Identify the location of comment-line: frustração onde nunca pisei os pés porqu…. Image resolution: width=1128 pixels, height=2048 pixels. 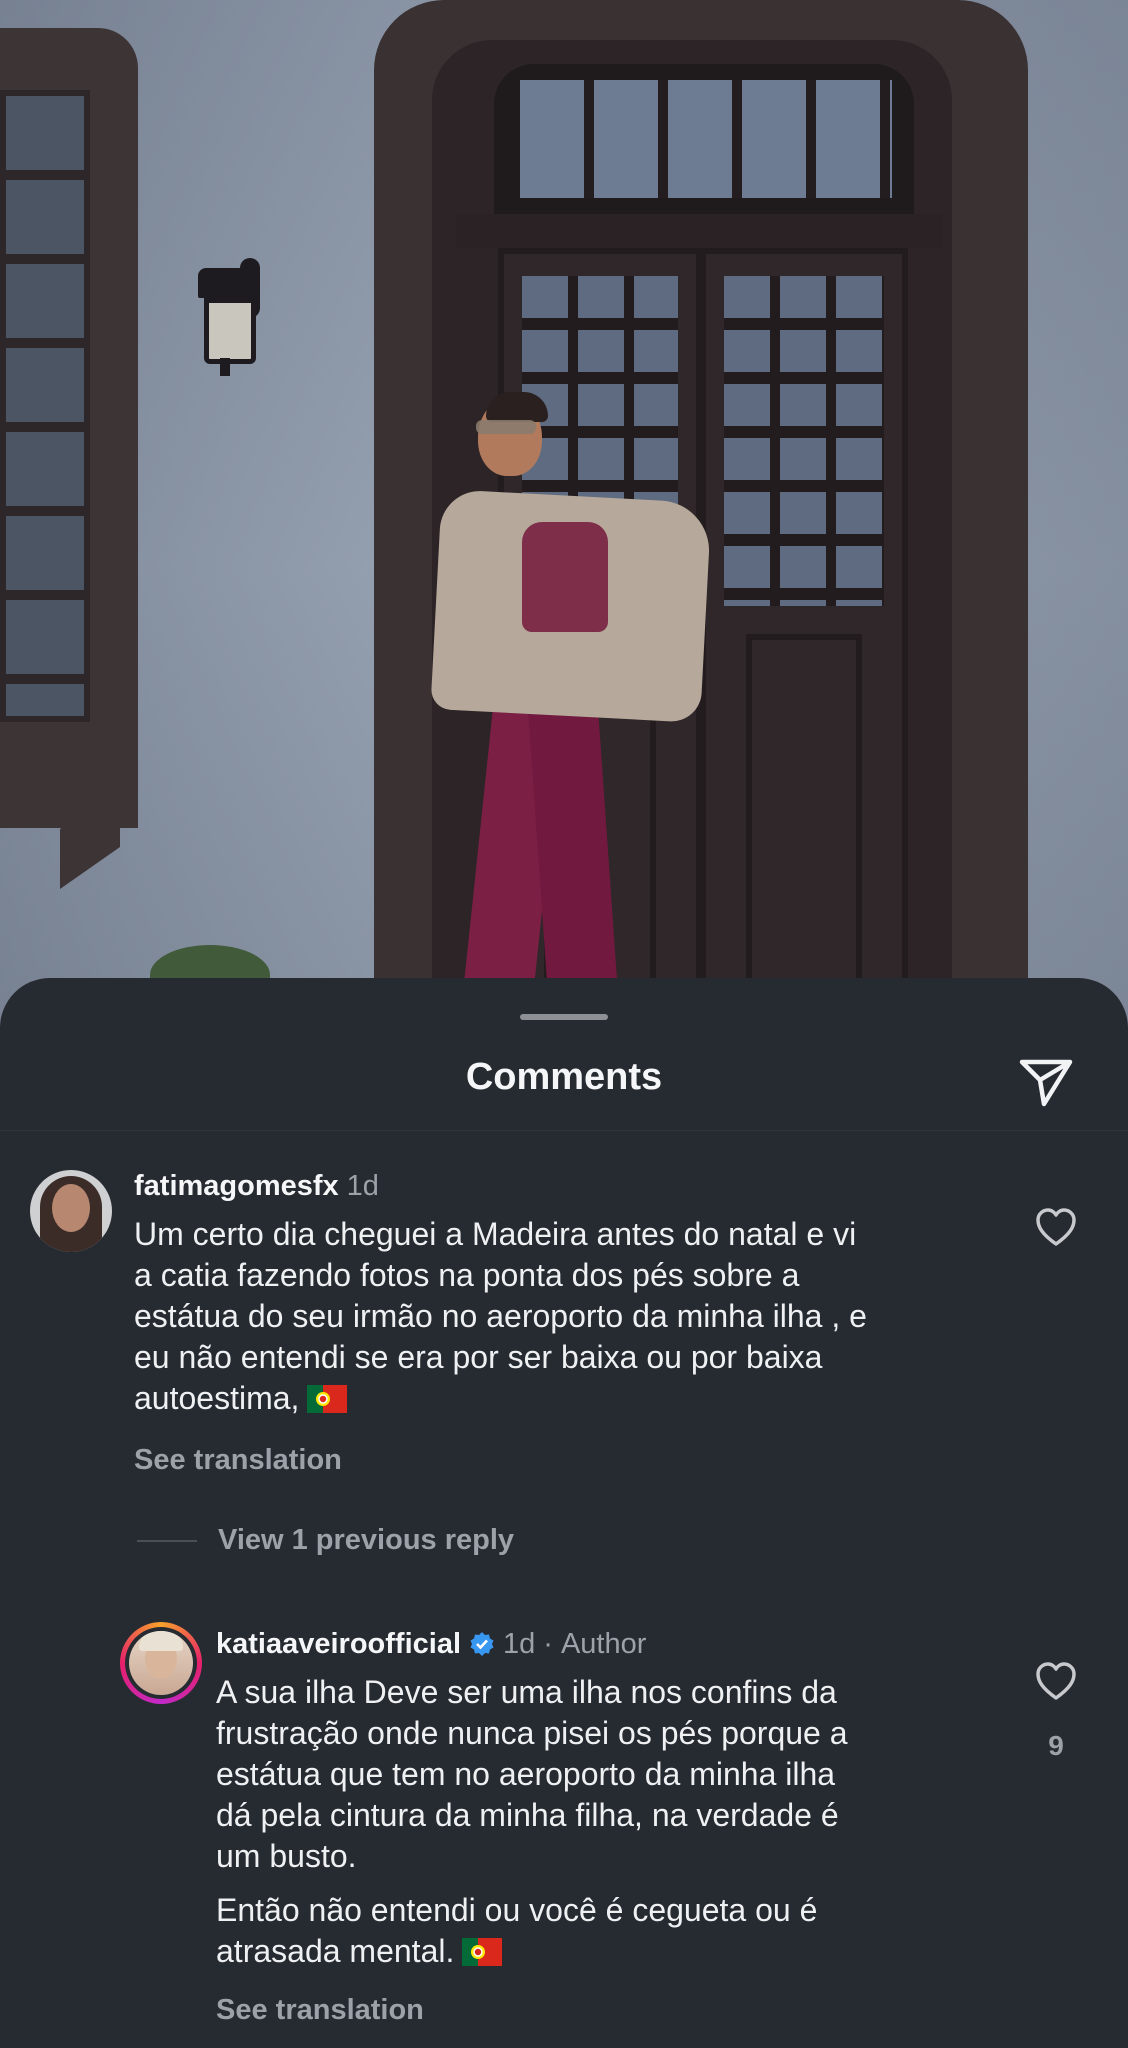
(532, 1733).